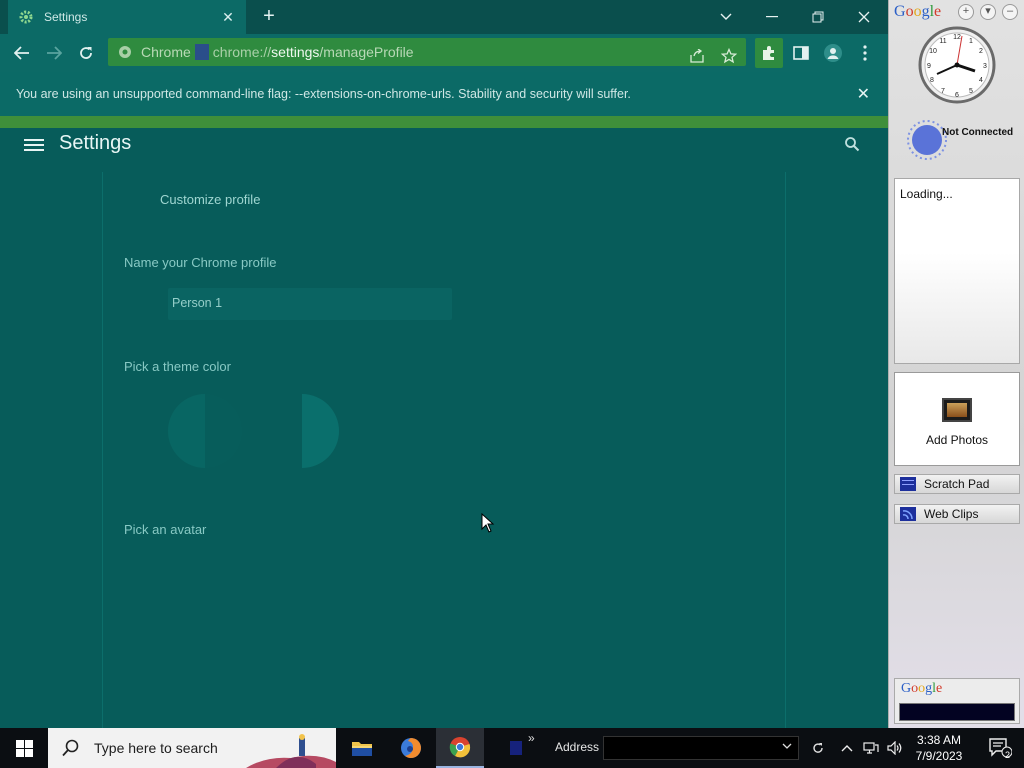 This screenshot has width=1024, height=768. What do you see at coordinates (939, 756) in the screenshot?
I see `clock-date: 7/9/2023` at bounding box center [939, 756].